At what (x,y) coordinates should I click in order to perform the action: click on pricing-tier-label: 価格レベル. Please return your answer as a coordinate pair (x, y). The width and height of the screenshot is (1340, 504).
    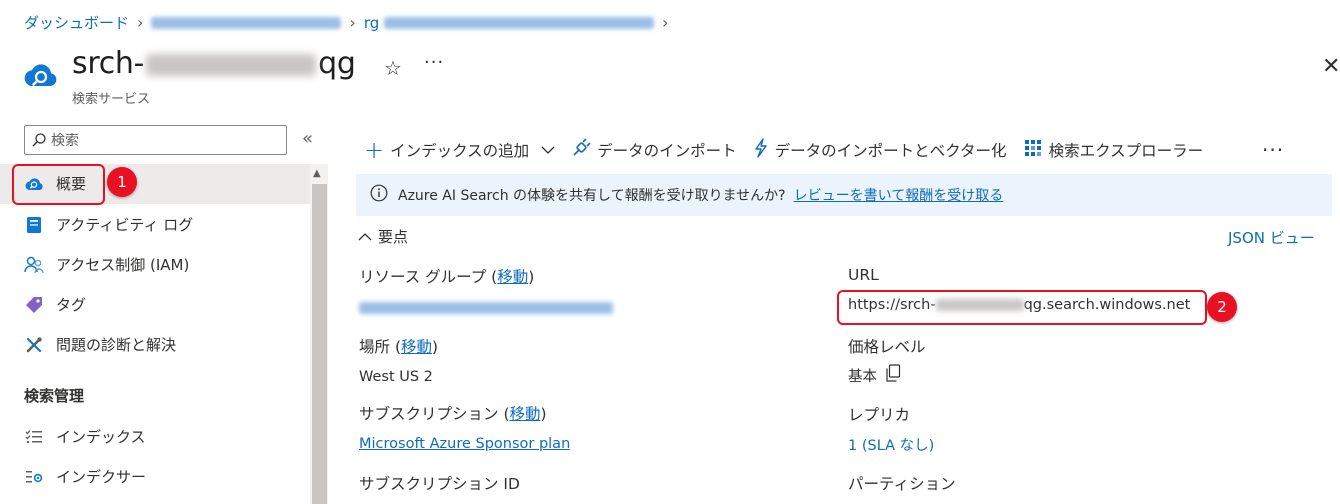
    Looking at the image, I should click on (887, 347).